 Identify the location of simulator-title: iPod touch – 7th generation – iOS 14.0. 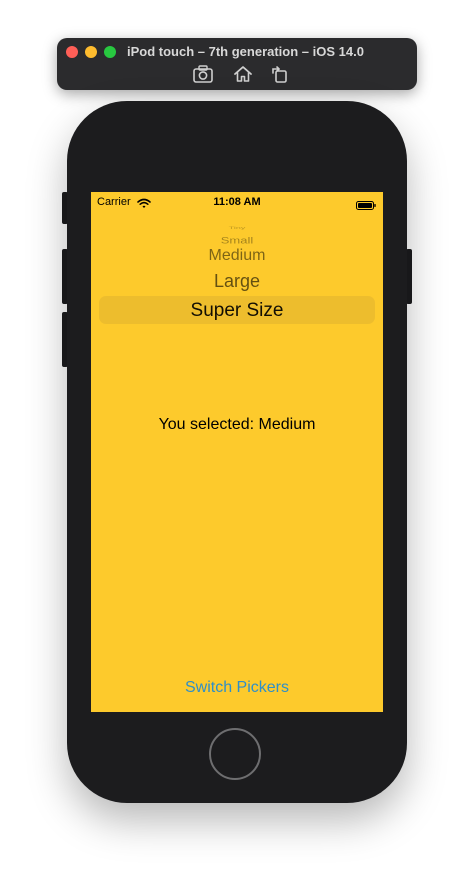
(245, 51).